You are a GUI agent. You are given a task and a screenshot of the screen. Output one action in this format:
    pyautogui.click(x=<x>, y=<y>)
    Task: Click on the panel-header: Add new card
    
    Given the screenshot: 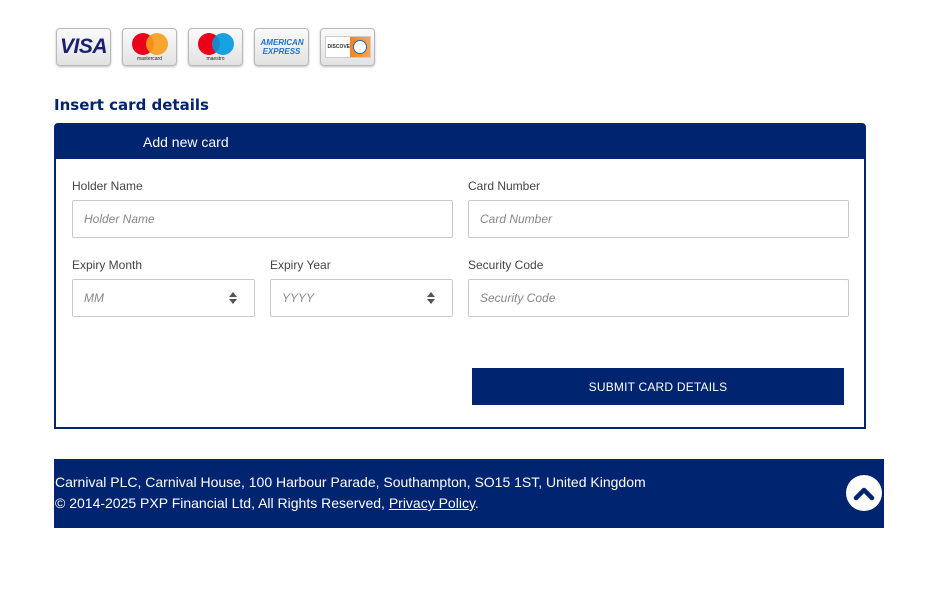 What is the action you would take?
    pyautogui.click(x=460, y=142)
    